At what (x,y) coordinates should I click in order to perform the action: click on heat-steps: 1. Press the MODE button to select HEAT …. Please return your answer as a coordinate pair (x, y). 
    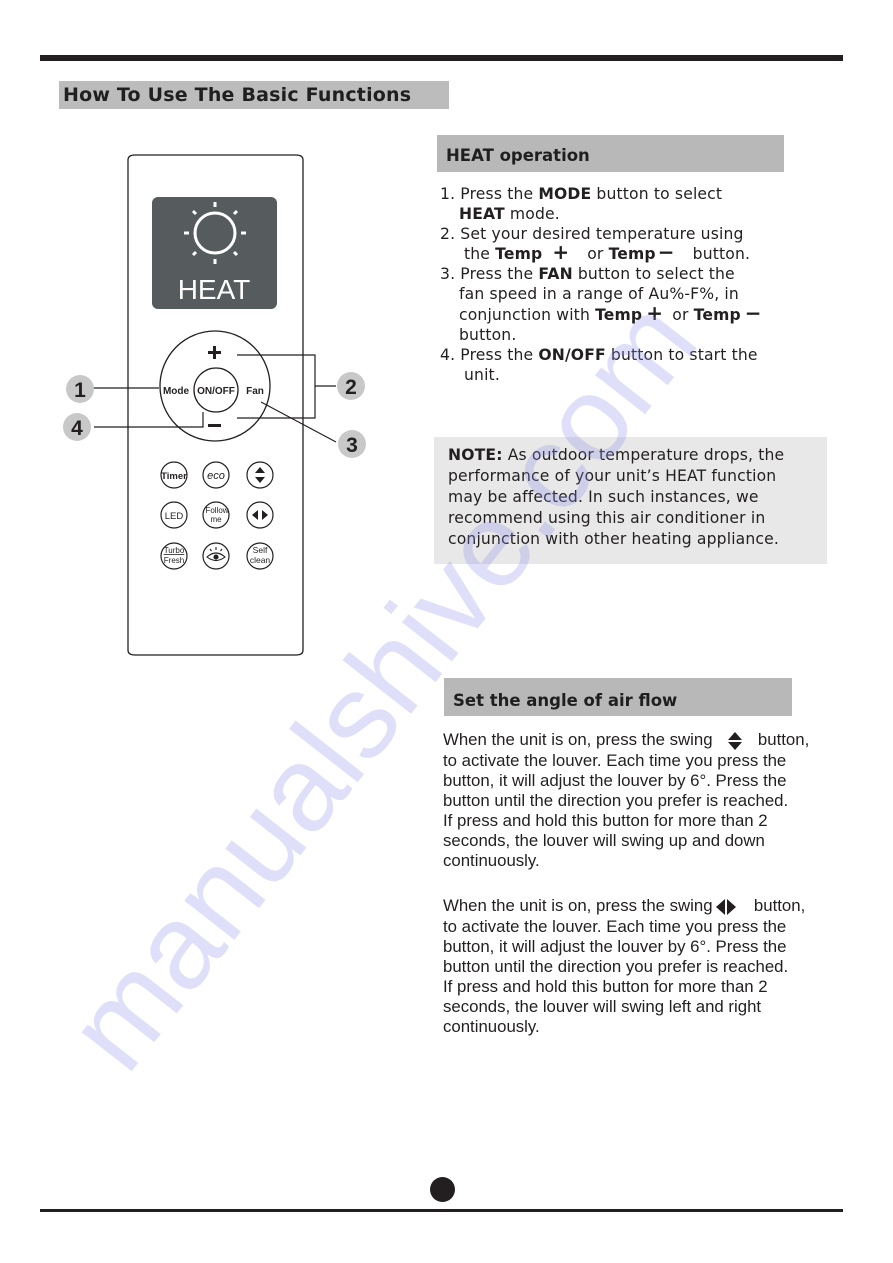
    Looking at the image, I should click on (630, 284).